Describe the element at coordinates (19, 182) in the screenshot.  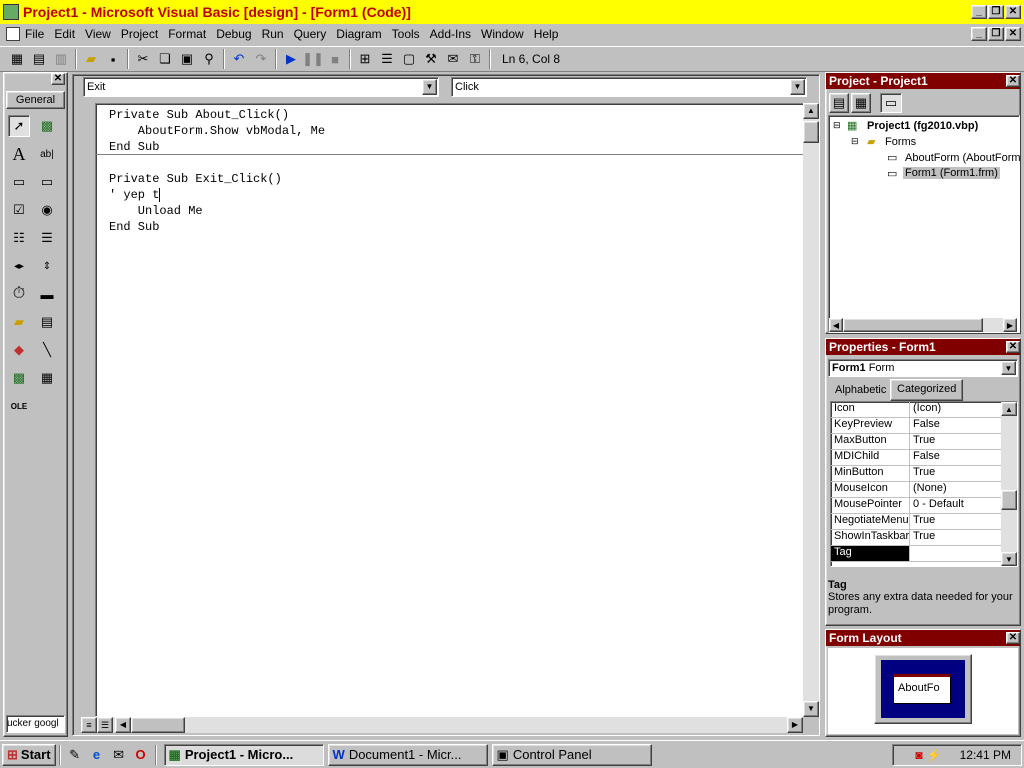
I see `frame-icon: ▭` at that location.